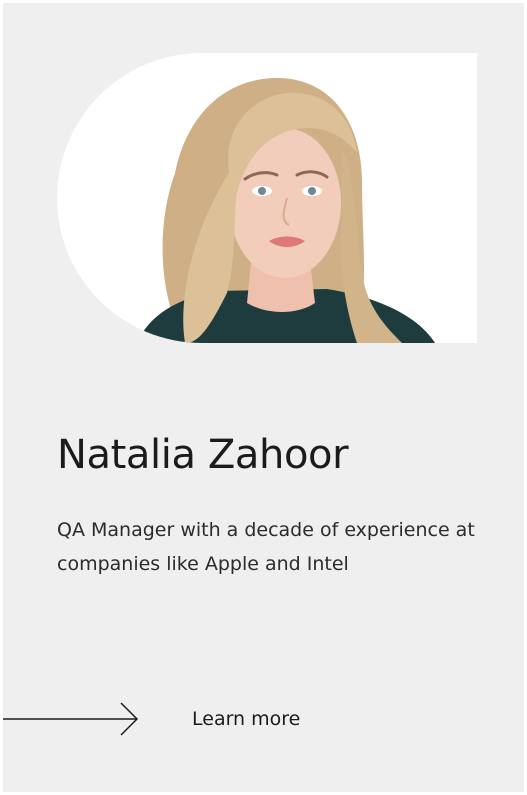 Image resolution: width=527 pixels, height=795 pixels. I want to click on learn-more-link: Learn more, so click(168, 719).